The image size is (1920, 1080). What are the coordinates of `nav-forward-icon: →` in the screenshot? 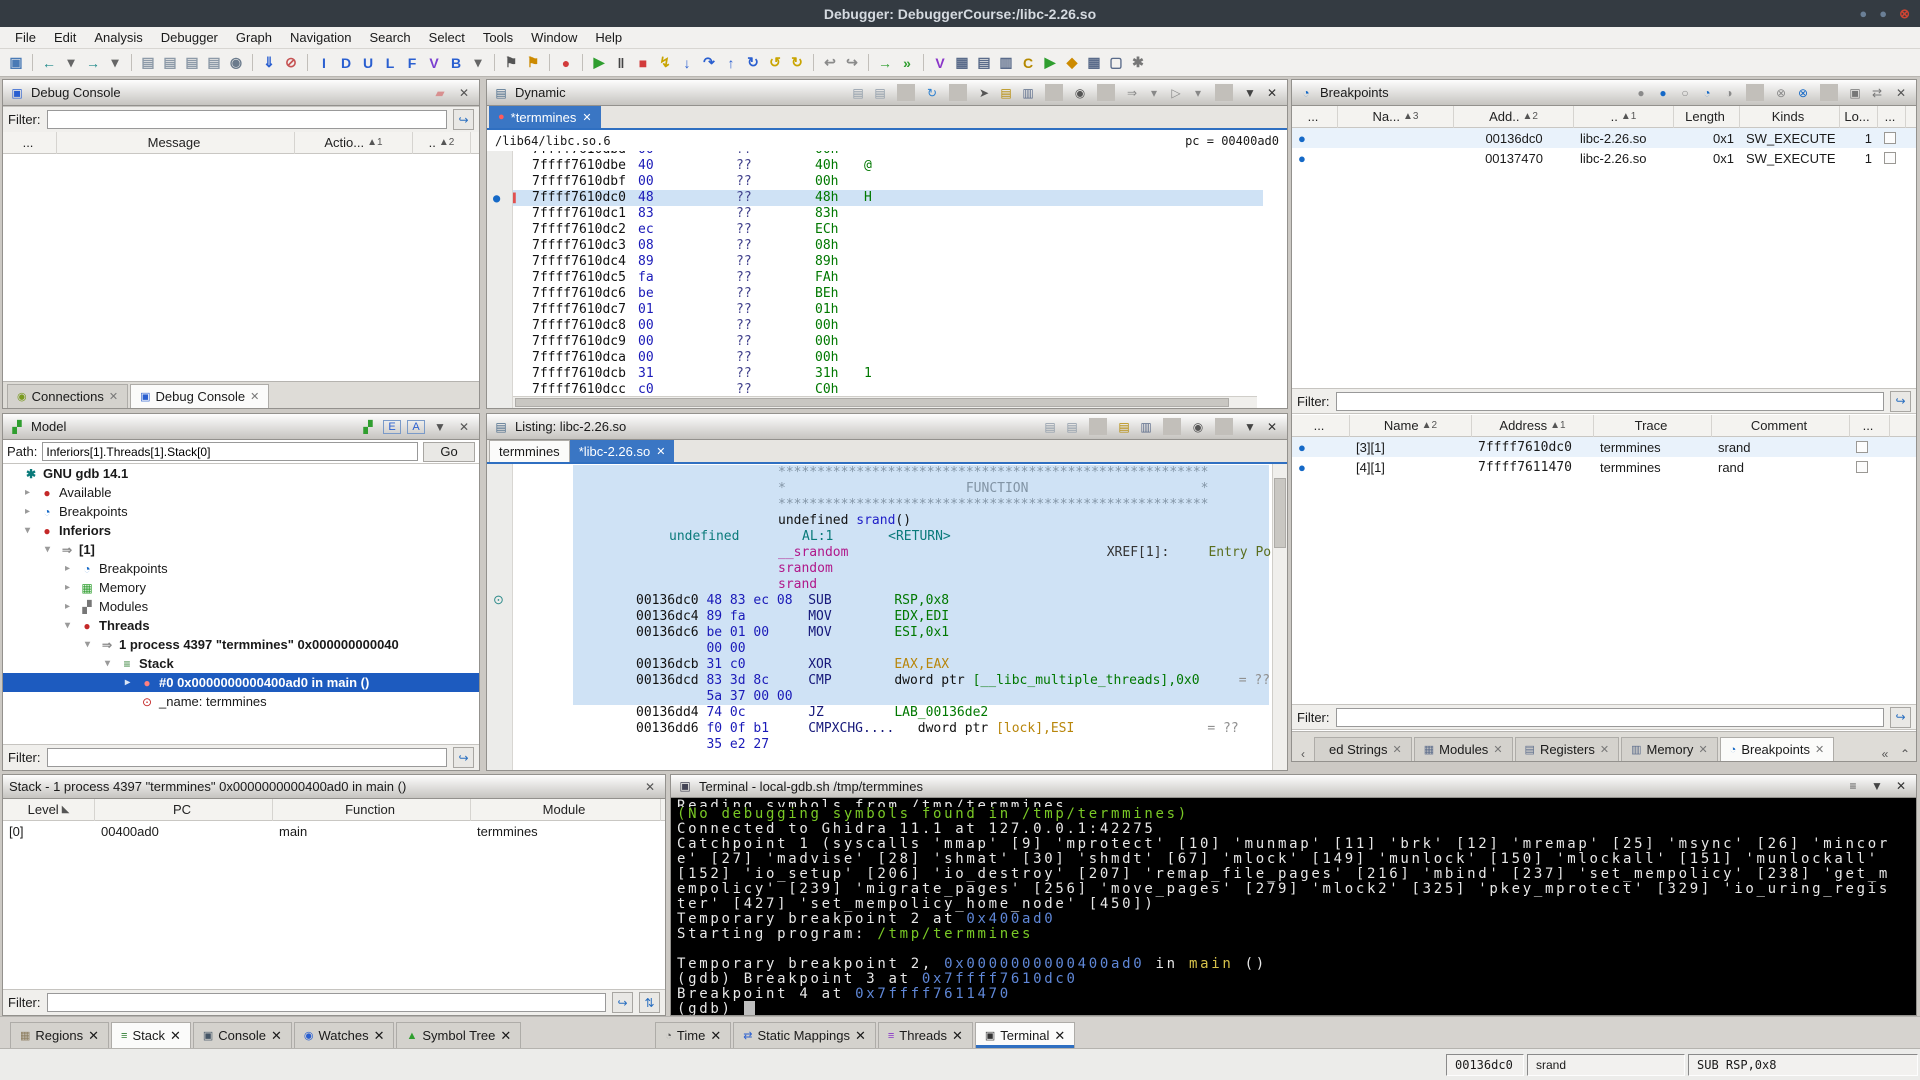 It's located at (93, 63).